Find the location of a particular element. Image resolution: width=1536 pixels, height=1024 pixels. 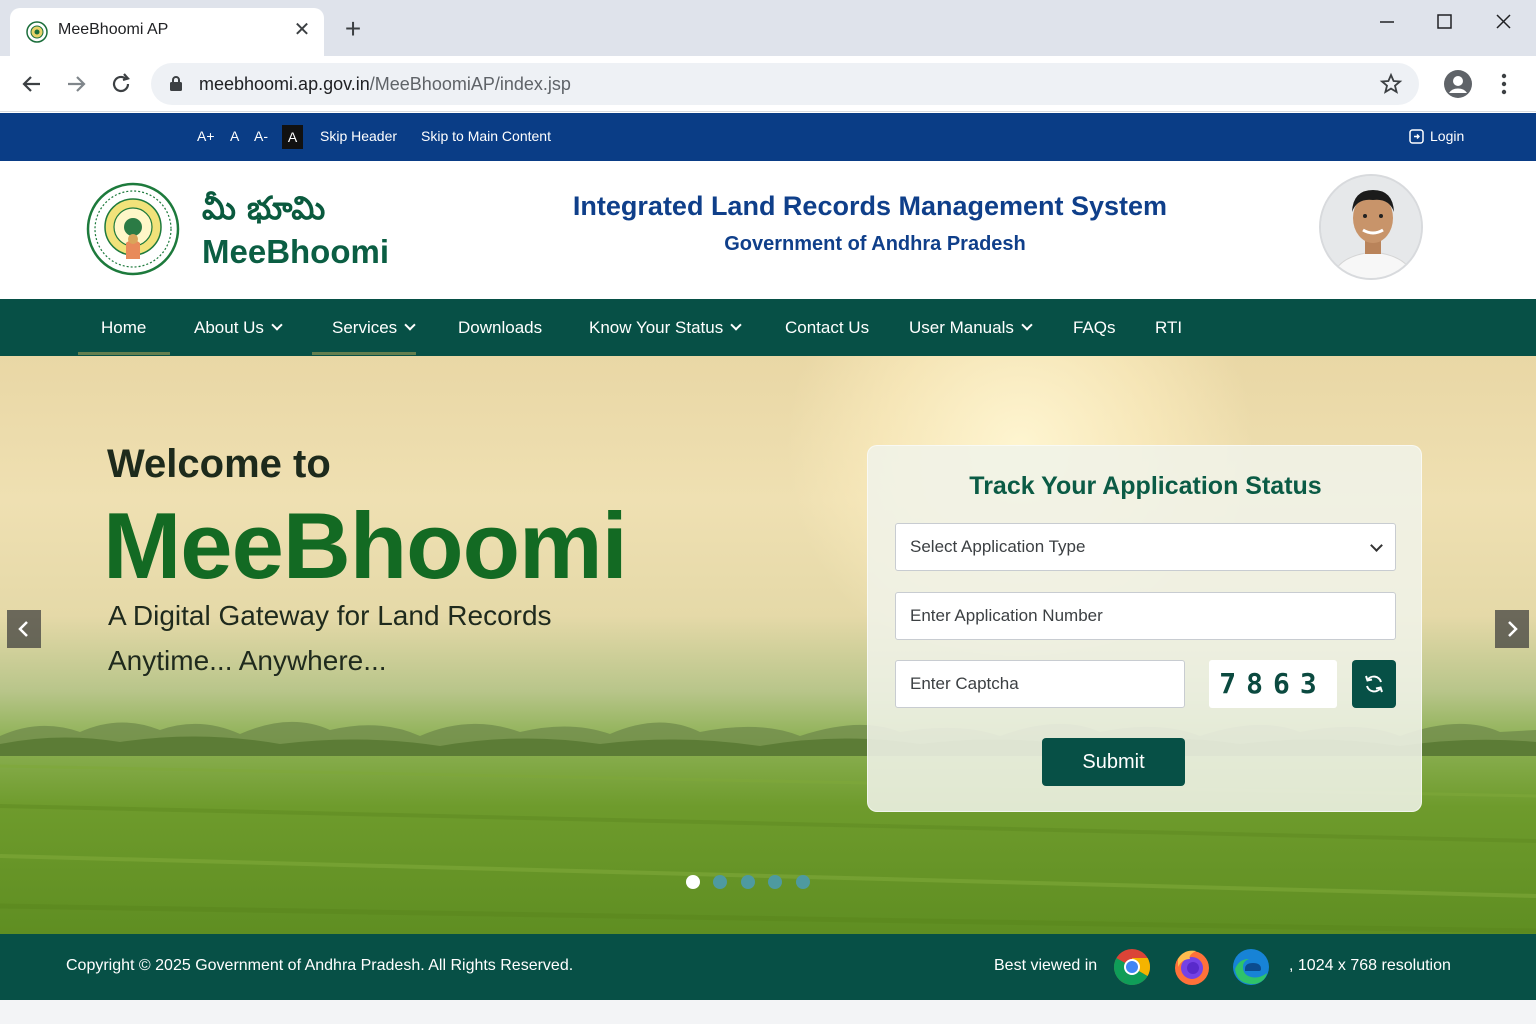

chrome-icon is located at coordinates (1132, 967).